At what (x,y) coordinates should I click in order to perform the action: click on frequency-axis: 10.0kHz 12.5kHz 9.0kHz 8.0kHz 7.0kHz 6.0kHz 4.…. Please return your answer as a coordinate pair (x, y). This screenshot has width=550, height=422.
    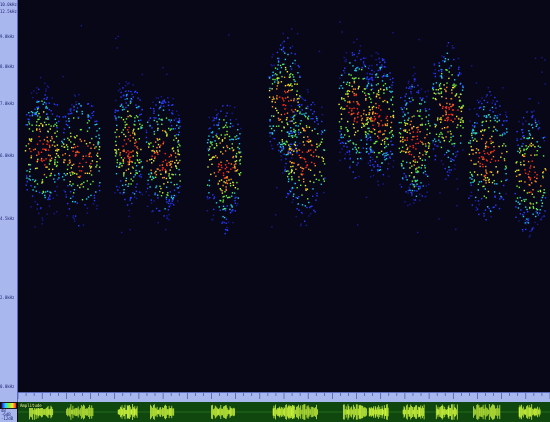
    Looking at the image, I should click on (9, 196).